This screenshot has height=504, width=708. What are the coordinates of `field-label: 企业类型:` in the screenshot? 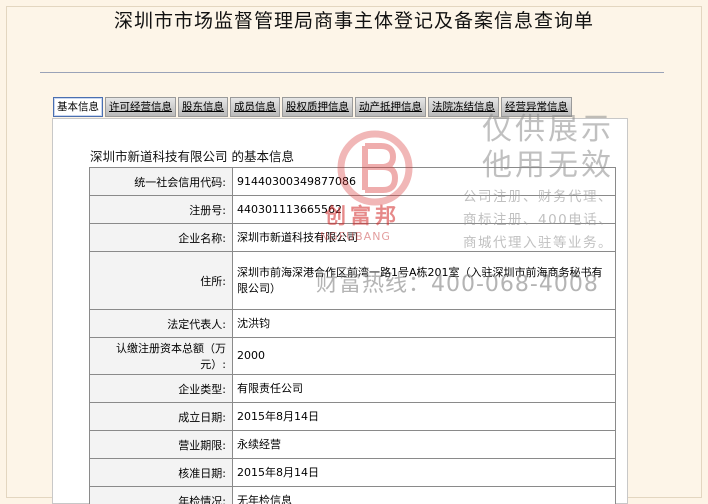 It's located at (161, 388).